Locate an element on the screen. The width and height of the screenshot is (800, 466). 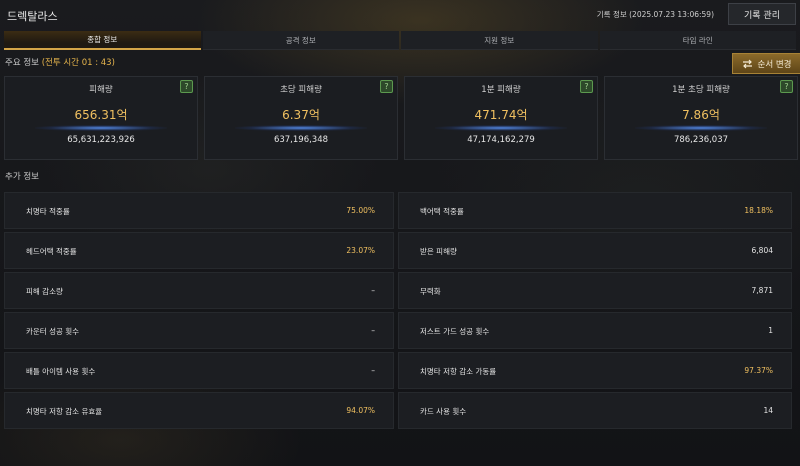
window-header: 드렉탈라스 기록 정보 (2025.07.23 13:06:59) 기록 관리 is located at coordinates (400, 15).